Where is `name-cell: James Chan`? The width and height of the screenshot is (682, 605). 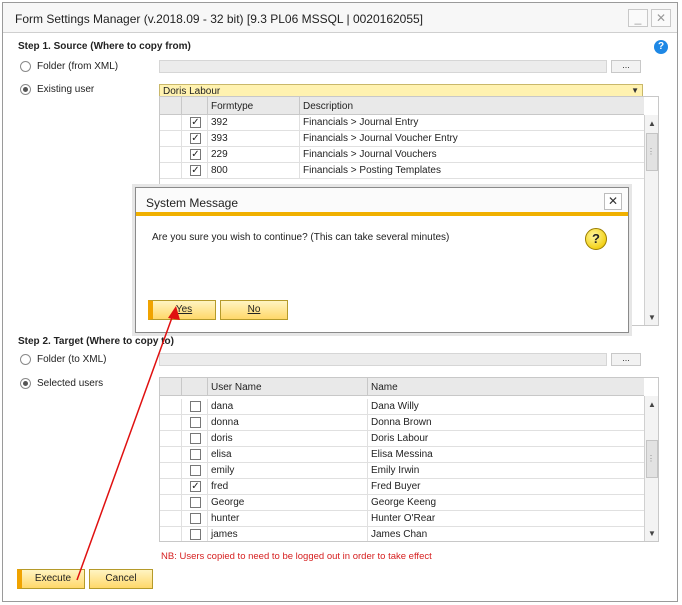
name-cell: James Chan is located at coordinates (399, 534).